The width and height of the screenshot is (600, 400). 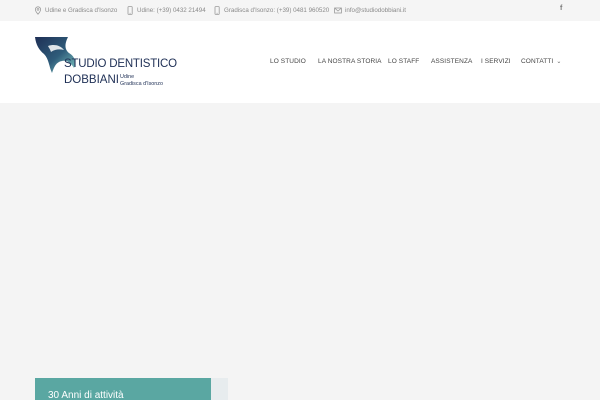 I want to click on card-shadow-panel, so click(x=219, y=389).